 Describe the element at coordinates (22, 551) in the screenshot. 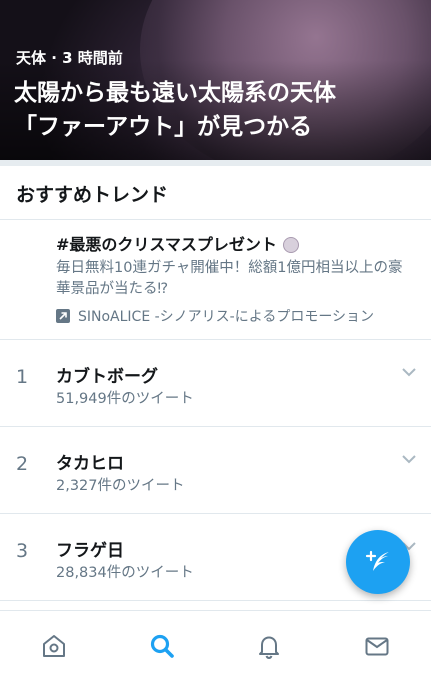

I see `trend-rank: 3` at that location.